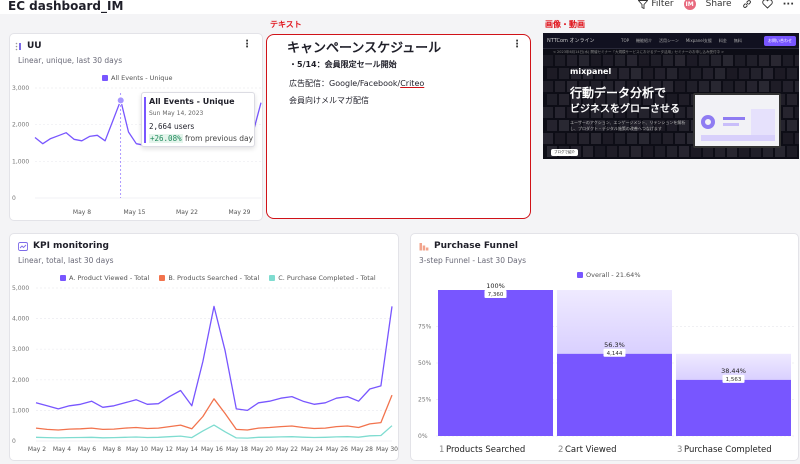 The width and height of the screenshot is (800, 464). I want to click on banner-nav-link: 活用シーン, so click(669, 40).